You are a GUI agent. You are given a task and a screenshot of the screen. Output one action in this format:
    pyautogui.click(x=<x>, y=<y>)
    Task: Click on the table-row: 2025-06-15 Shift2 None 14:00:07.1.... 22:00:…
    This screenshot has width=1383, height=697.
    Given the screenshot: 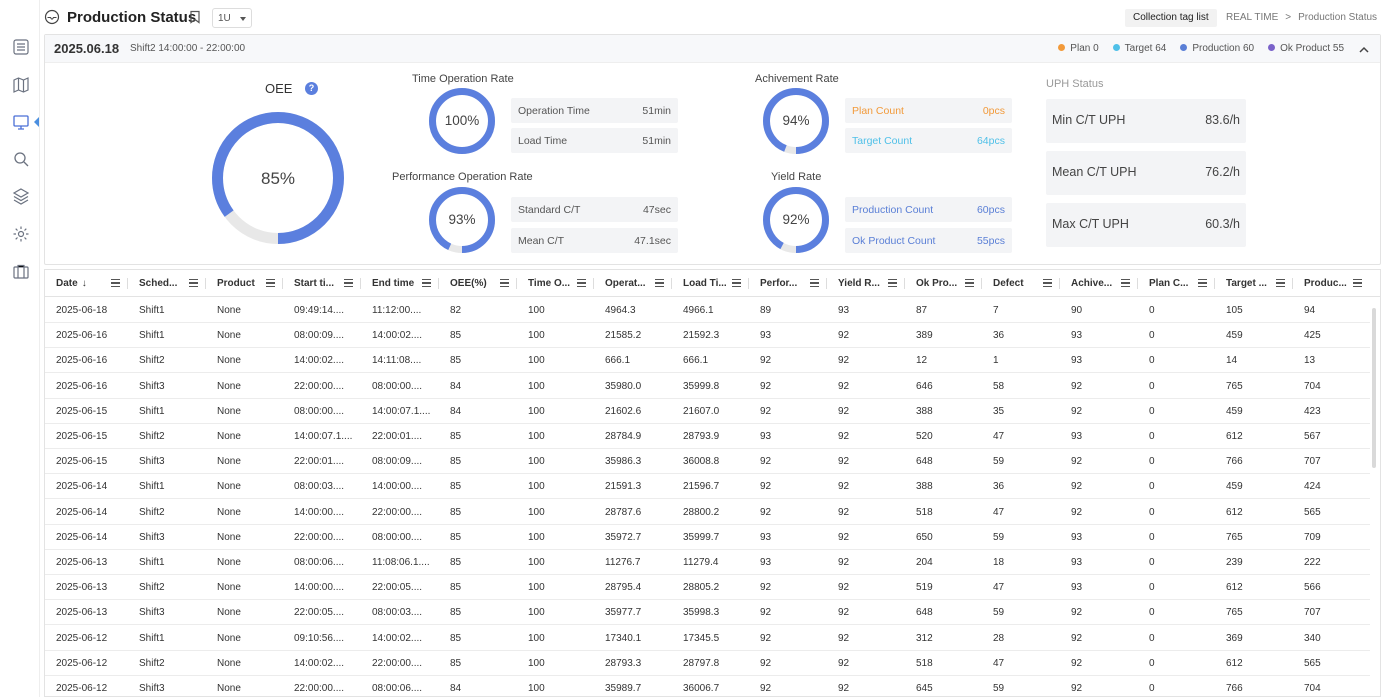 What is the action you would take?
    pyautogui.click(x=707, y=436)
    